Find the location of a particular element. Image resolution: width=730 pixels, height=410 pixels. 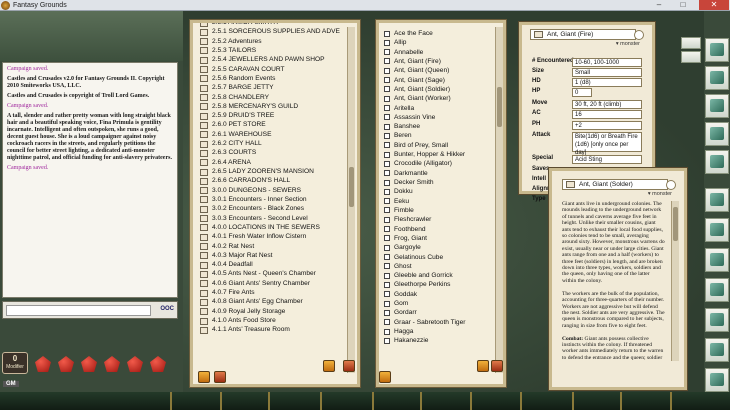

story-list-item: 3.0.1 Encounters - Inner Section is located at coordinates (271, 199).